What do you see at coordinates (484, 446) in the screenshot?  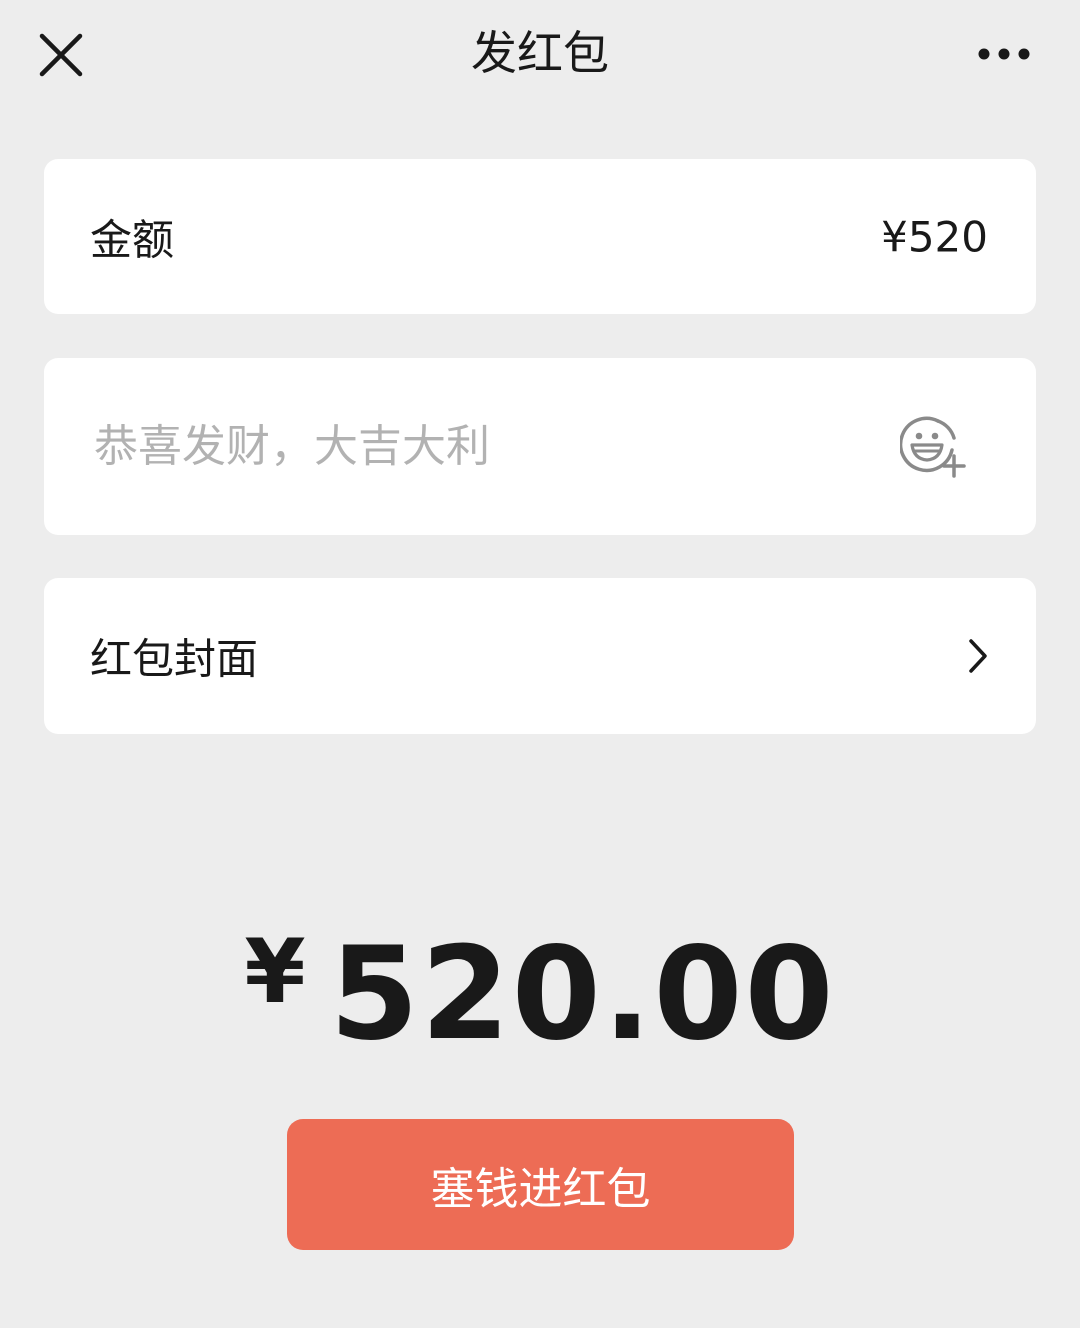 I see `greeting-input` at bounding box center [484, 446].